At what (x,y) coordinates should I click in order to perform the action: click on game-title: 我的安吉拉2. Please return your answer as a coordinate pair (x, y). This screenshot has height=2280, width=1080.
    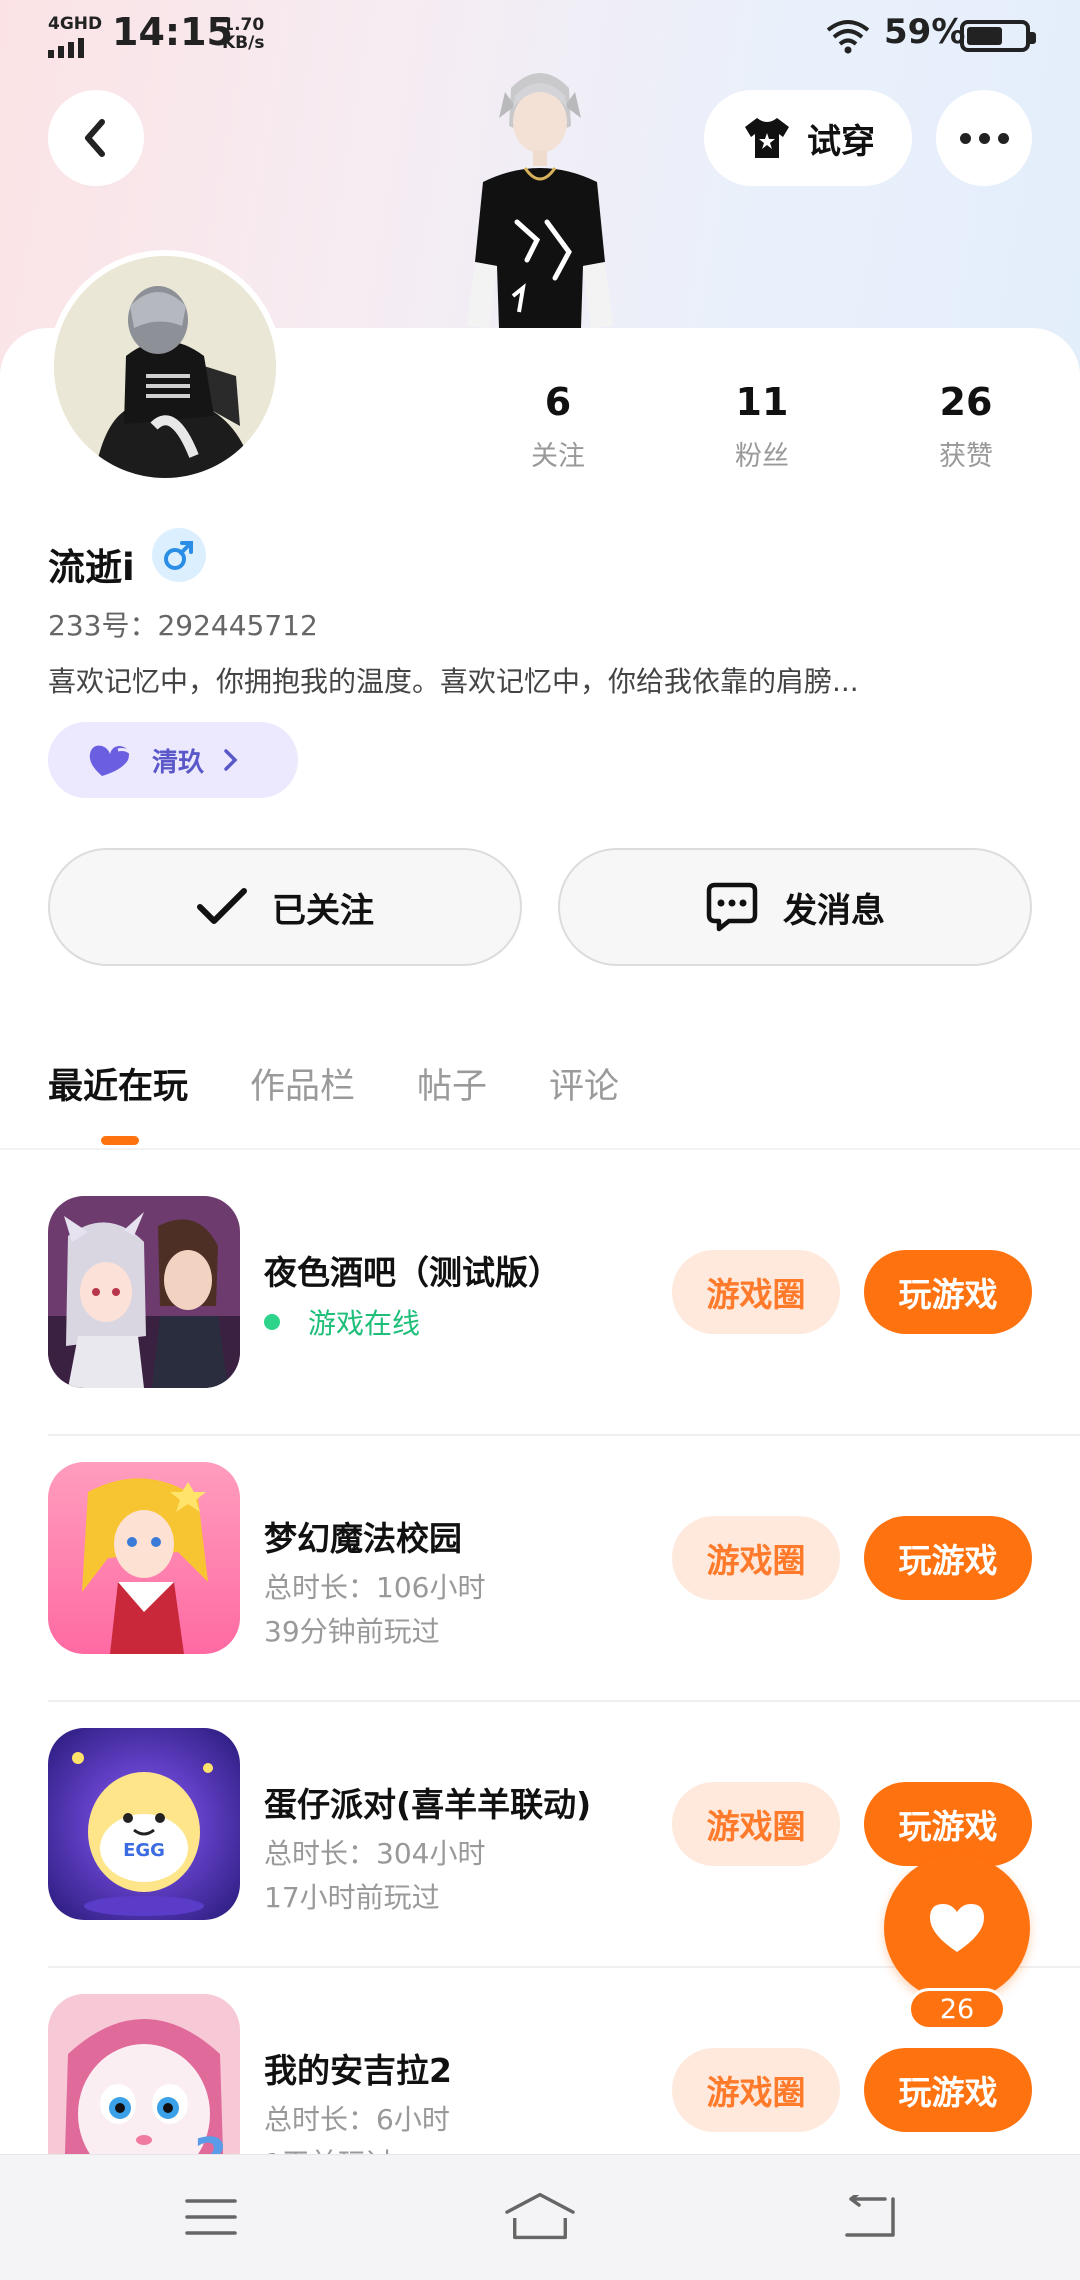
    Looking at the image, I should click on (358, 2070).